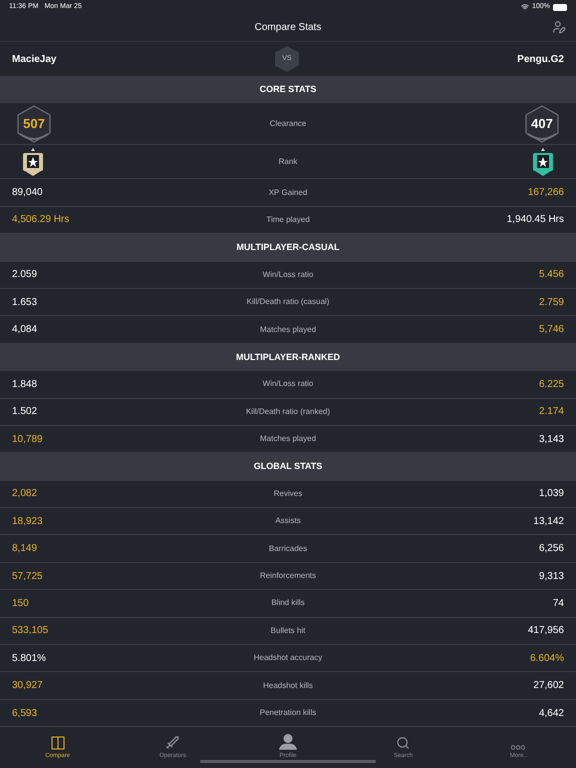 The width and height of the screenshot is (576, 768). What do you see at coordinates (288, 548) in the screenshot?
I see `stat-label: Barricades` at bounding box center [288, 548].